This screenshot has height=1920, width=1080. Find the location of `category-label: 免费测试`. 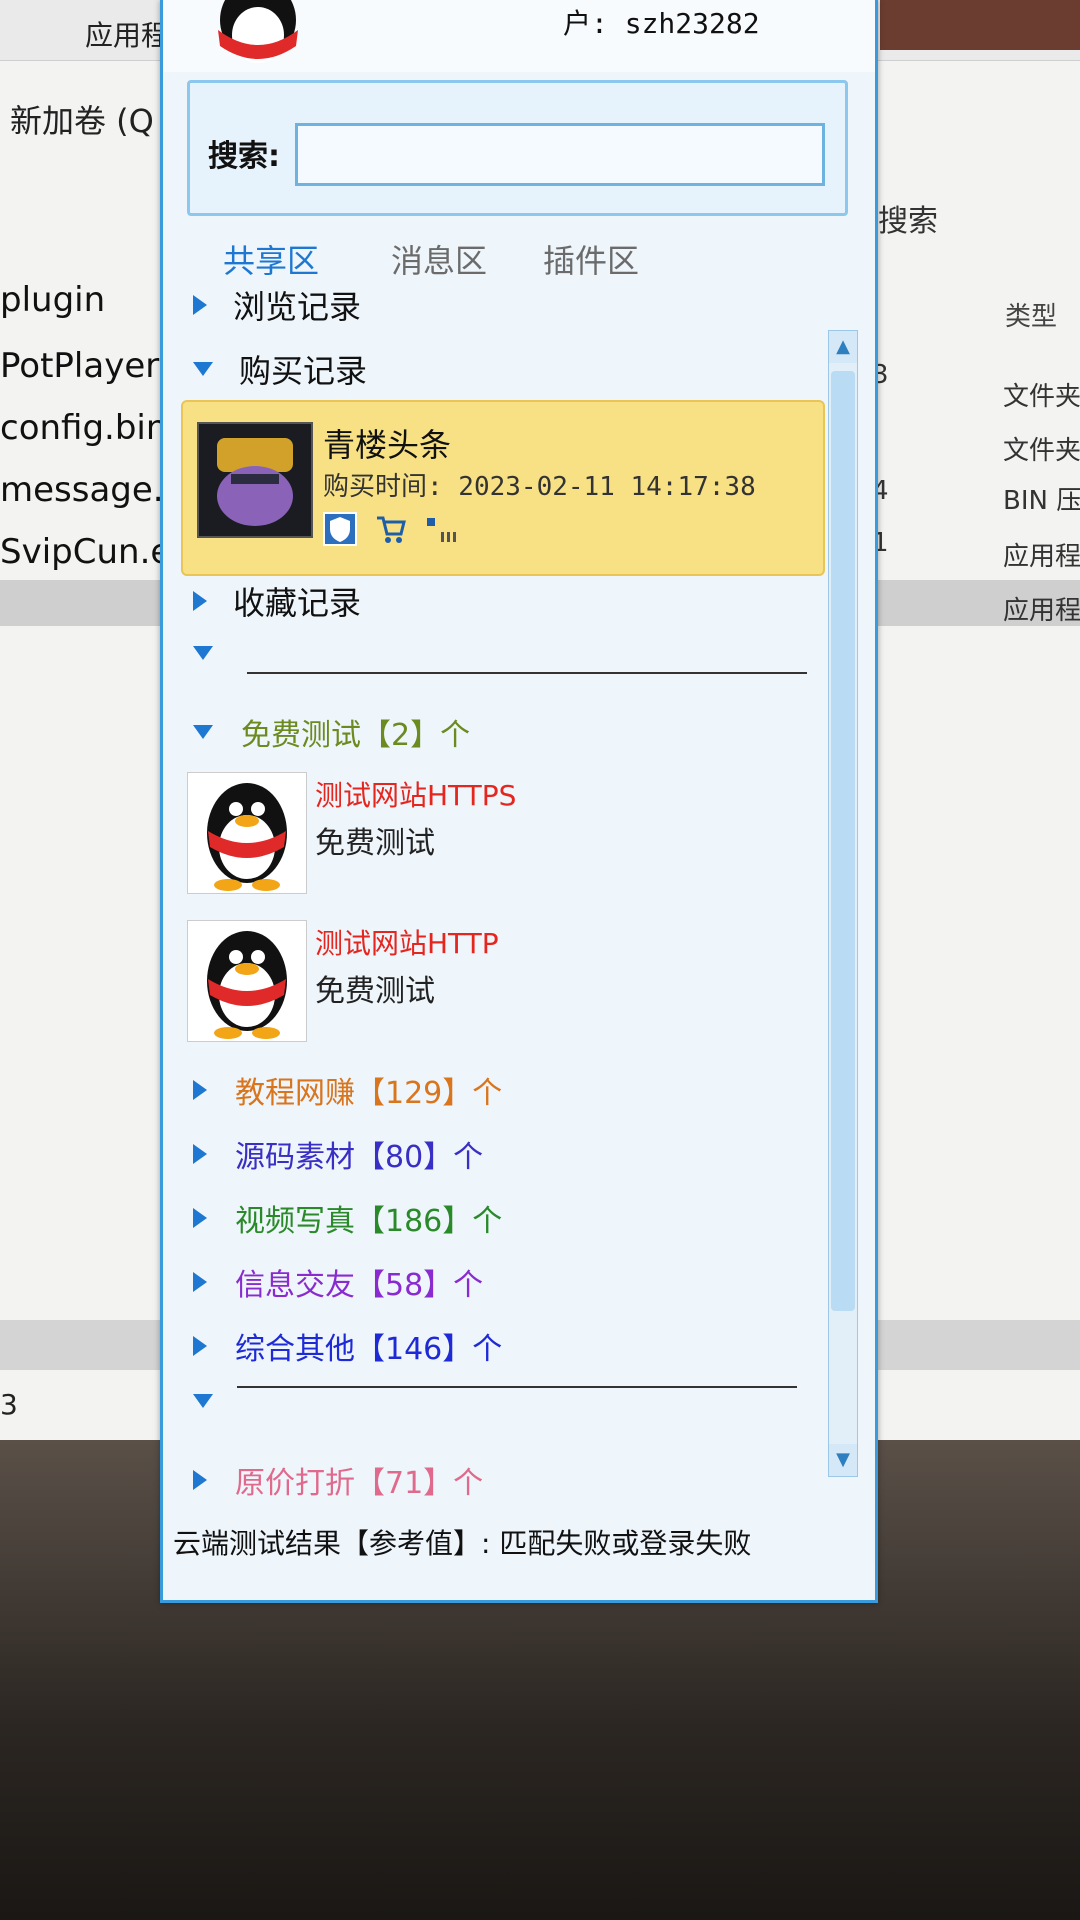

category-label: 免费测试 is located at coordinates (301, 735).